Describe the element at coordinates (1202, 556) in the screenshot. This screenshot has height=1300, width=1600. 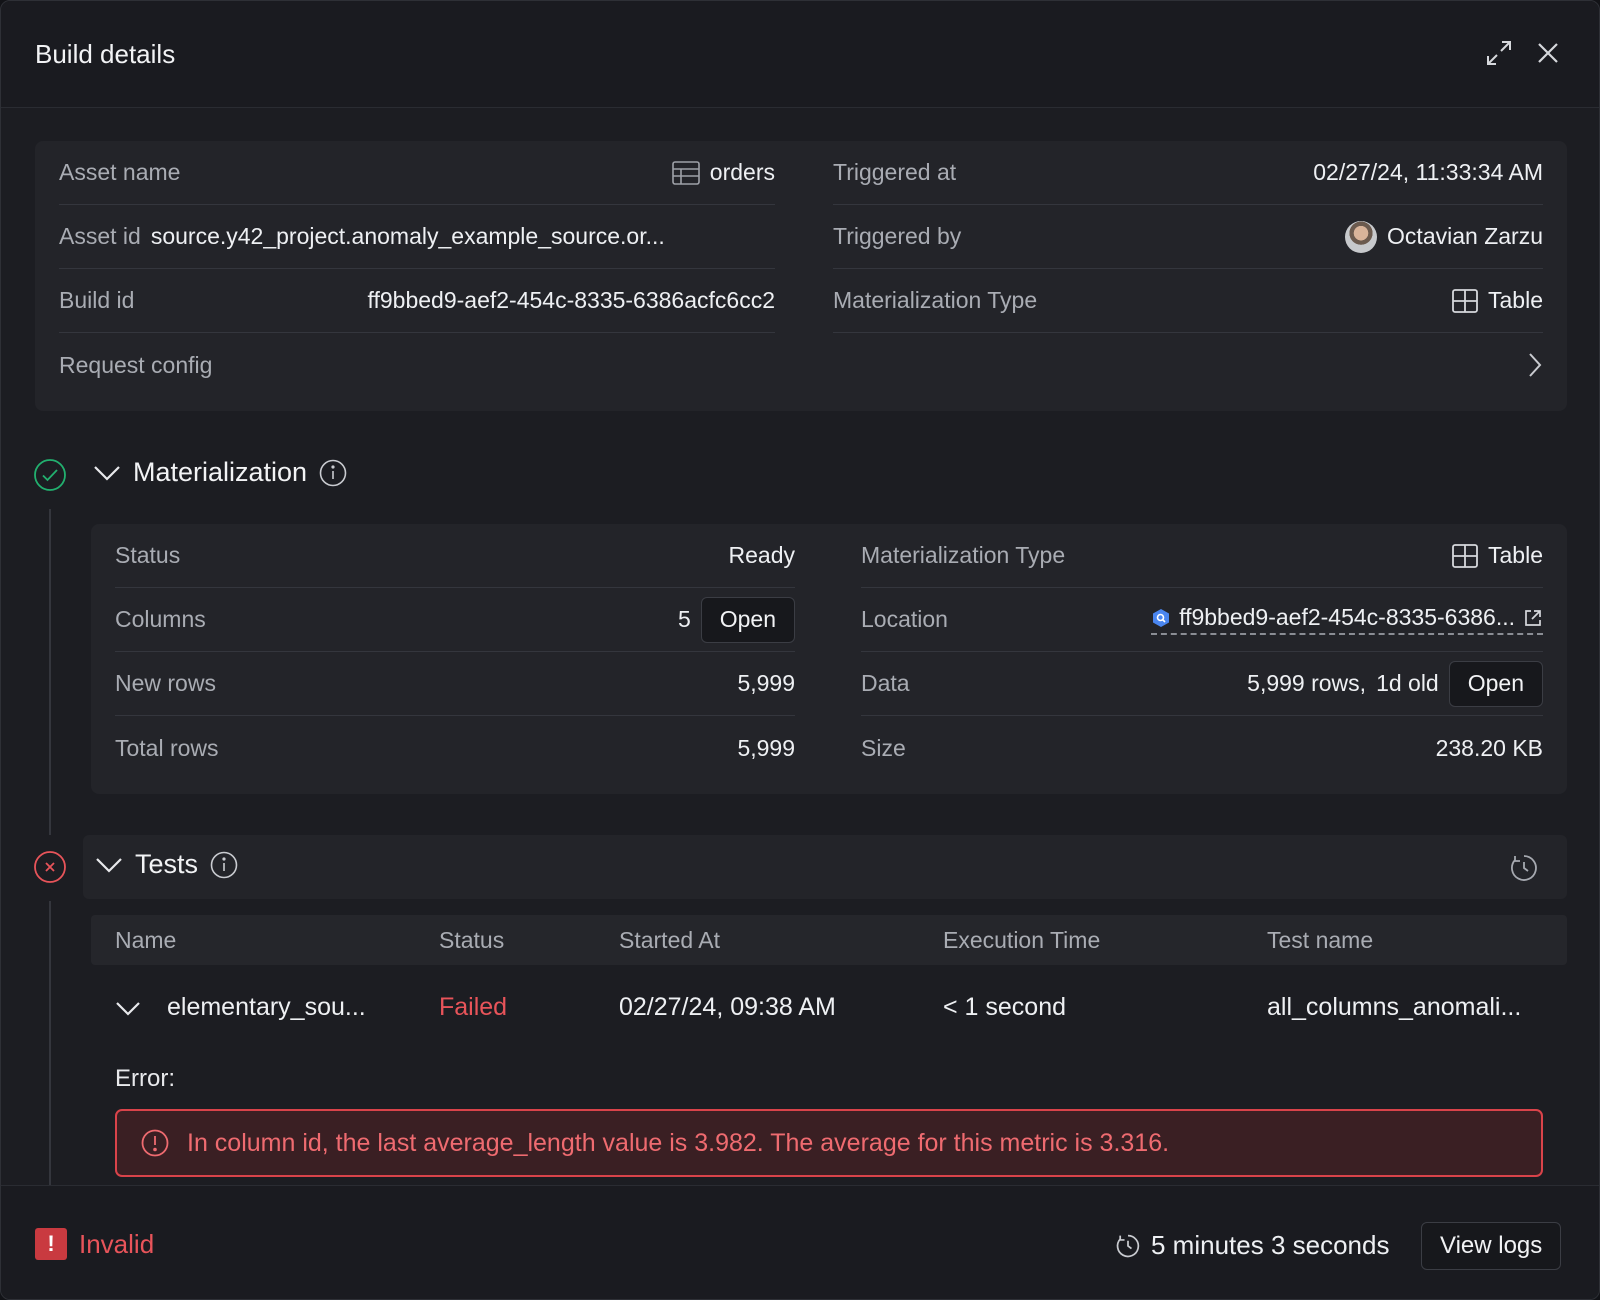
I see `mat-type-row: Materialization Type Table` at that location.